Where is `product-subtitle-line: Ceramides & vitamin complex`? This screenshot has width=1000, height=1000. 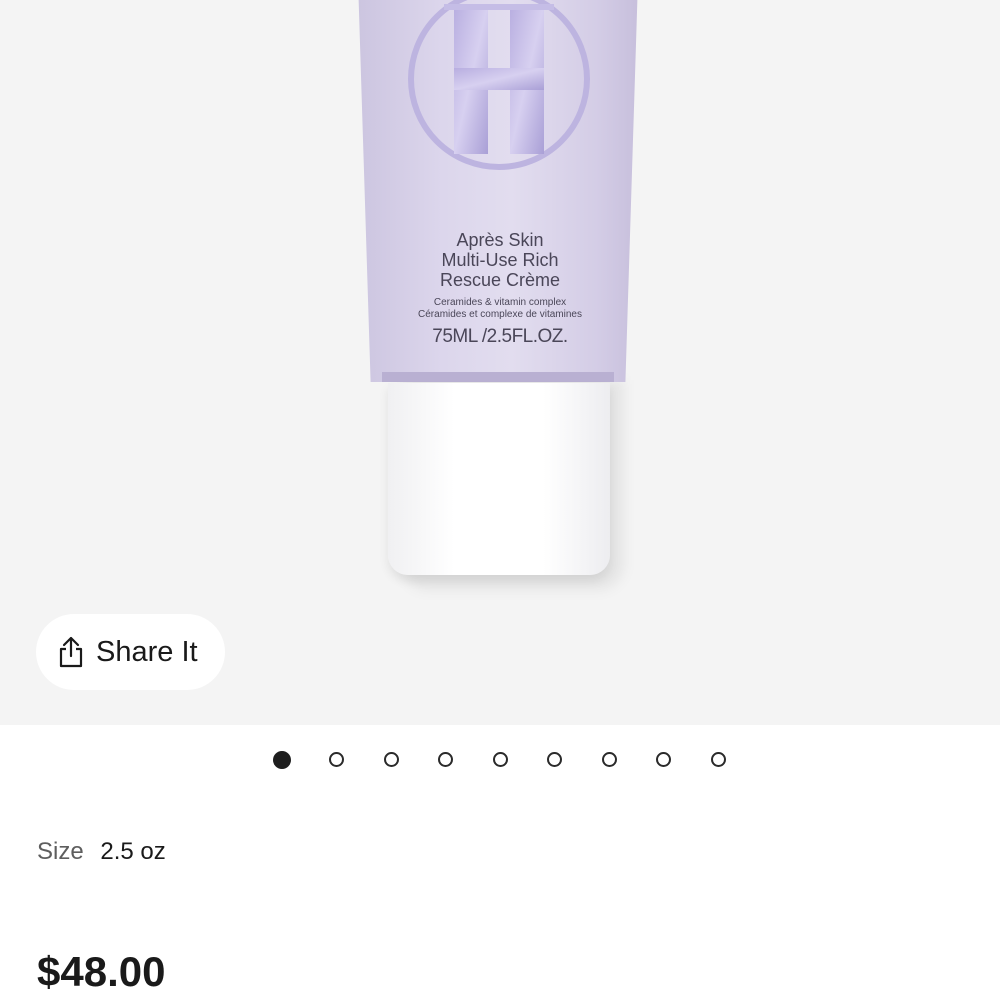
product-subtitle-line: Ceramides & vitamin complex is located at coordinates (500, 302).